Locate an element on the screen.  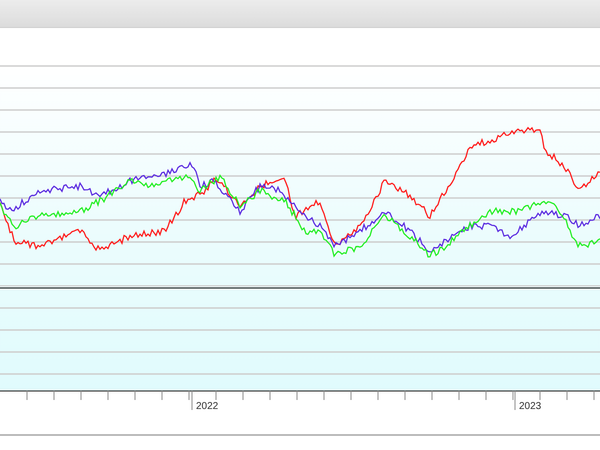
axis-label: 2023 is located at coordinates (530, 406).